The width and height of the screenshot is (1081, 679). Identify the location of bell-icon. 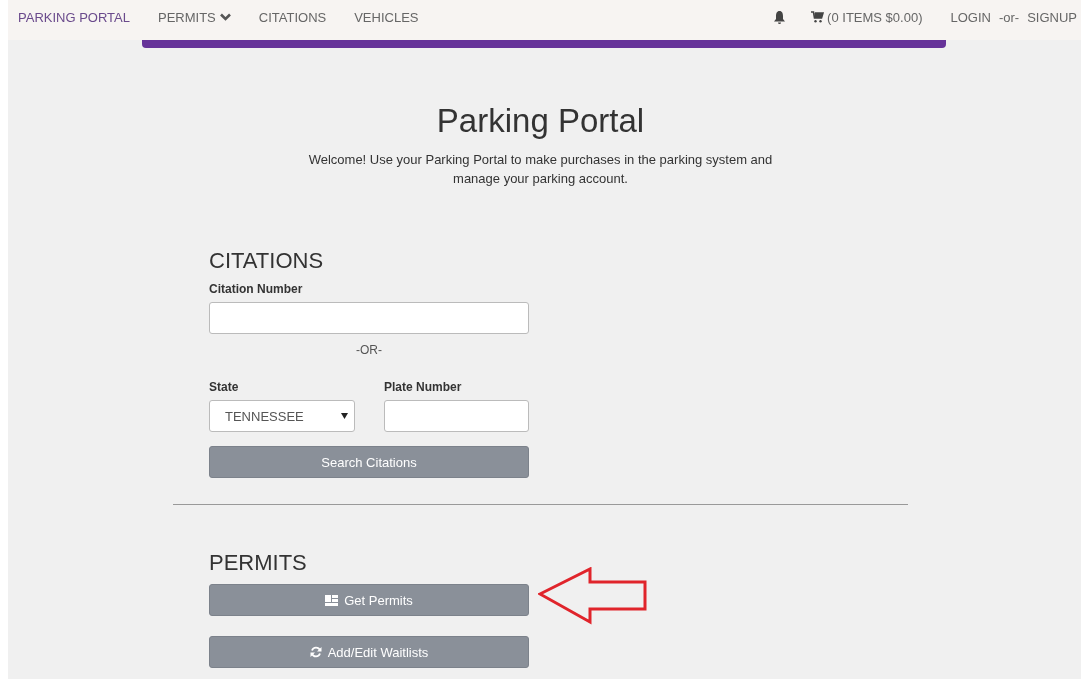
(780, 17).